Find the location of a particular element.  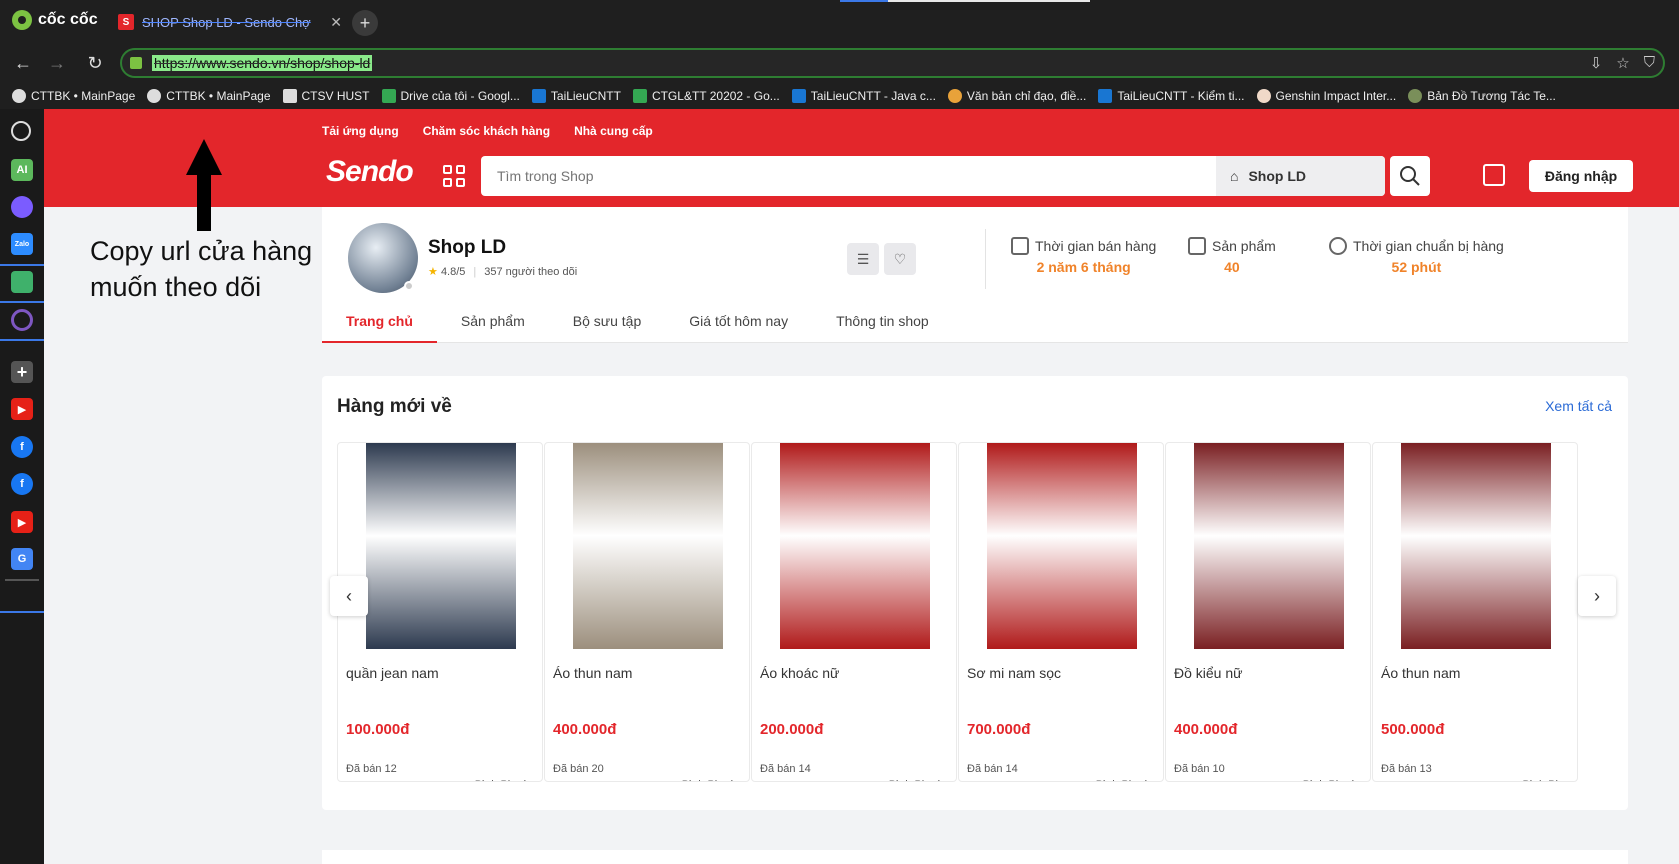

product-name: quần jean nam is located at coordinates (392, 673).